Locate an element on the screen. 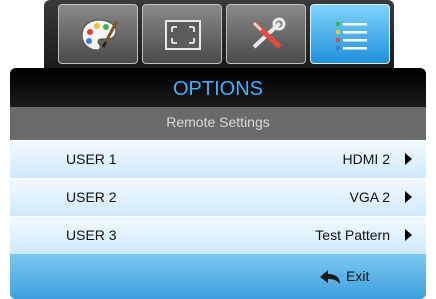  tab-setup is located at coordinates (266, 34).